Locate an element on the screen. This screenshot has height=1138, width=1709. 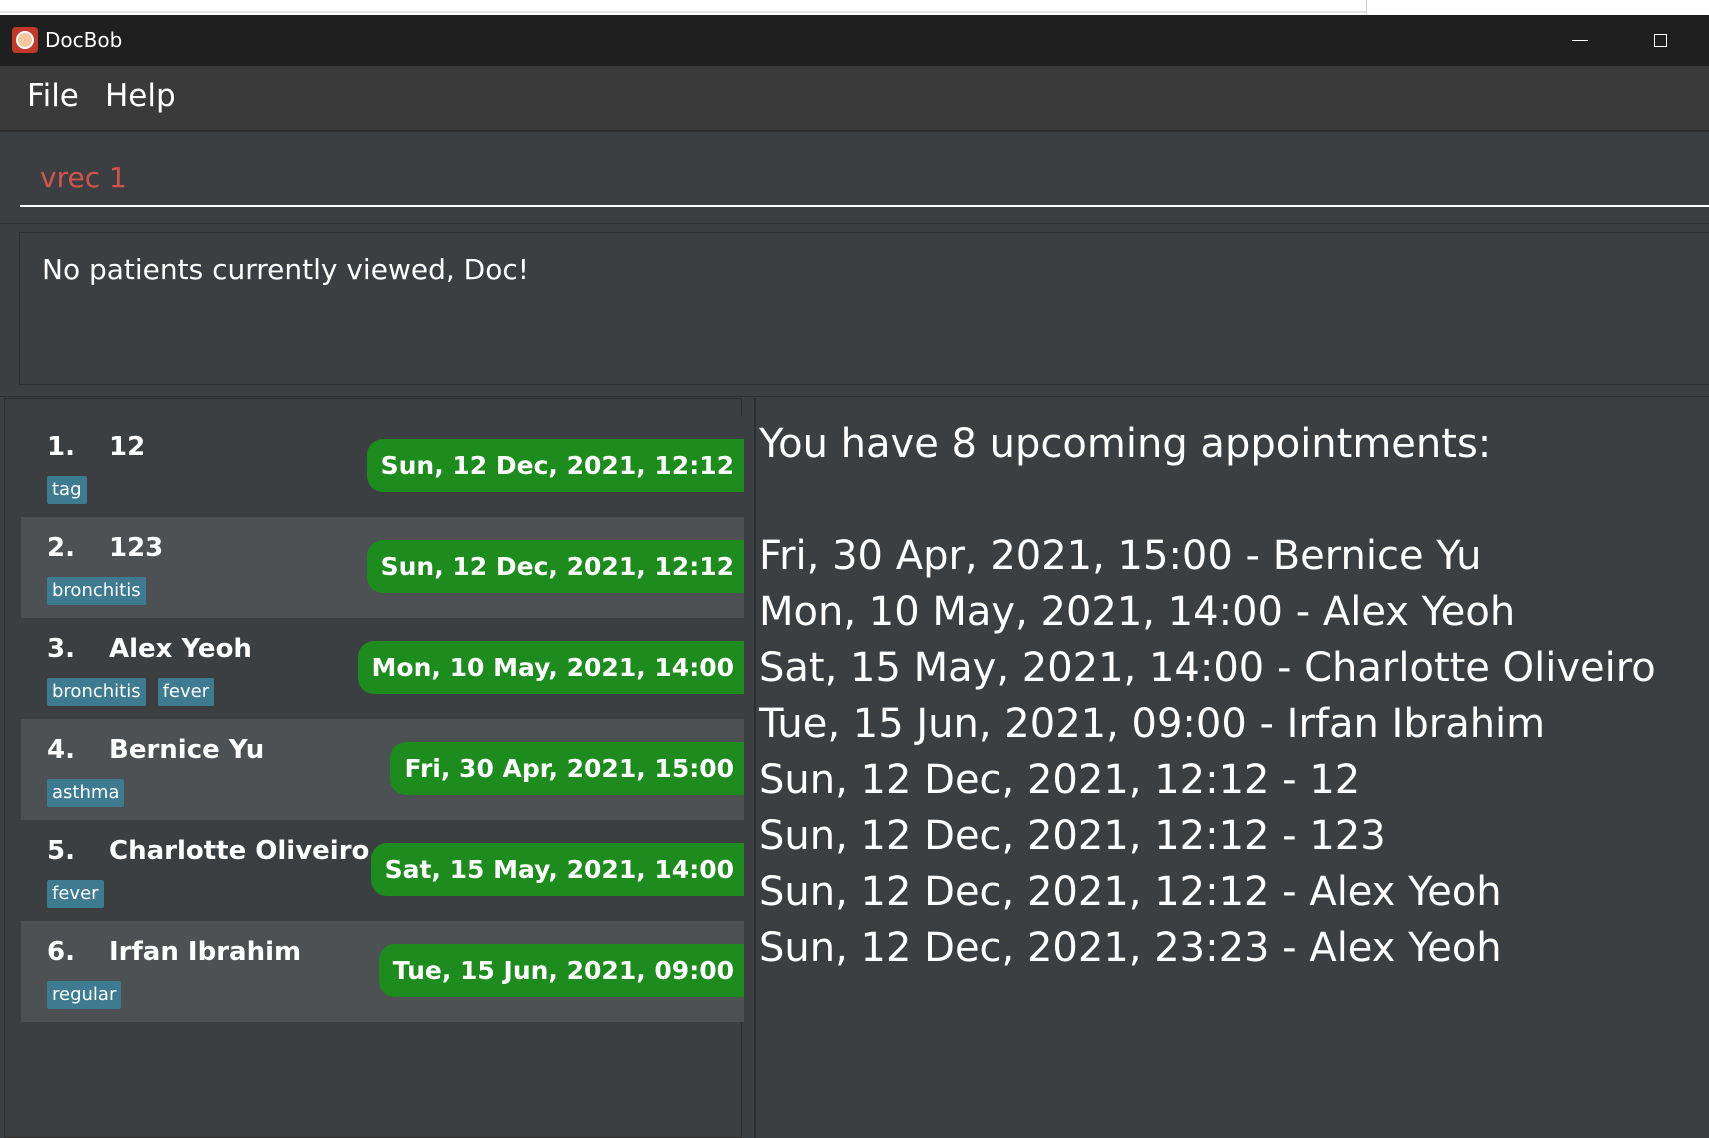
appointment-line: Fri, 30 Apr, 2021, 15:00 - Bernice Yu is located at coordinates (1120, 556).